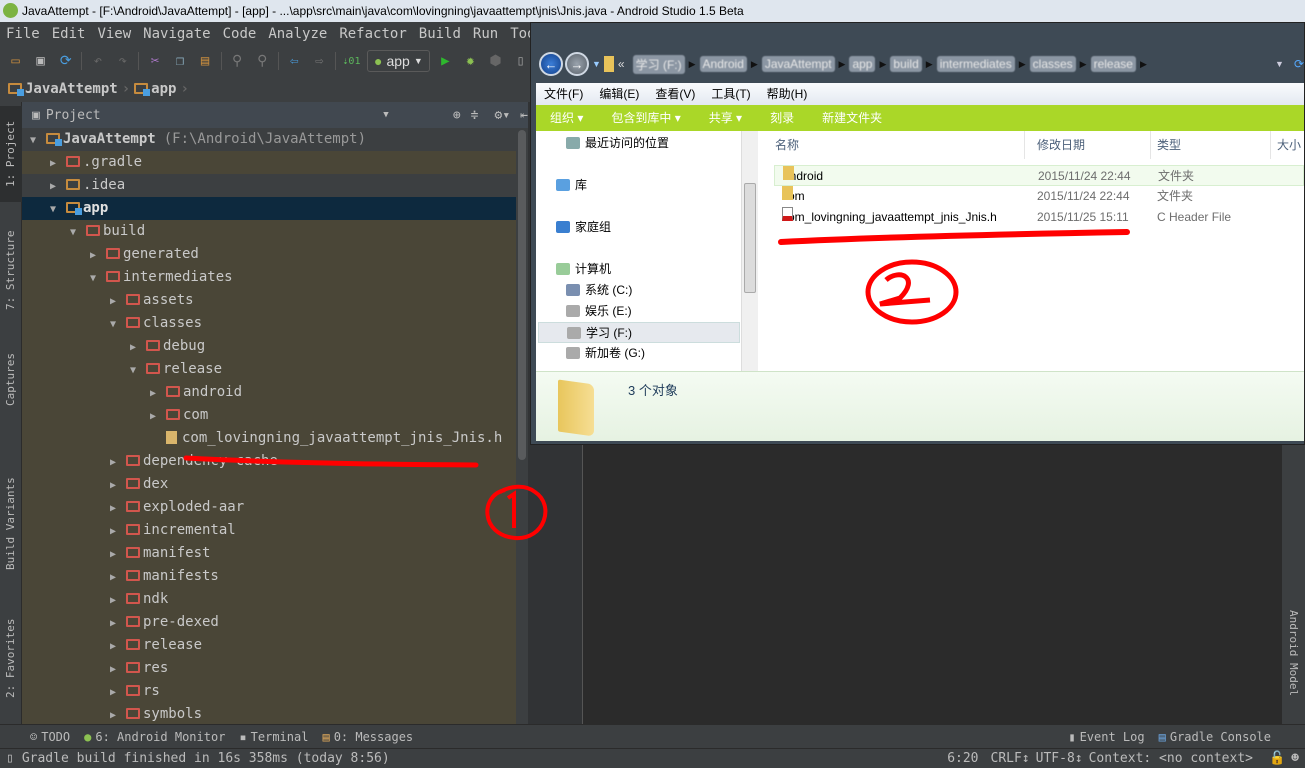  Describe the element at coordinates (154, 61) in the screenshot. I see `cut-icon: ✂` at that location.